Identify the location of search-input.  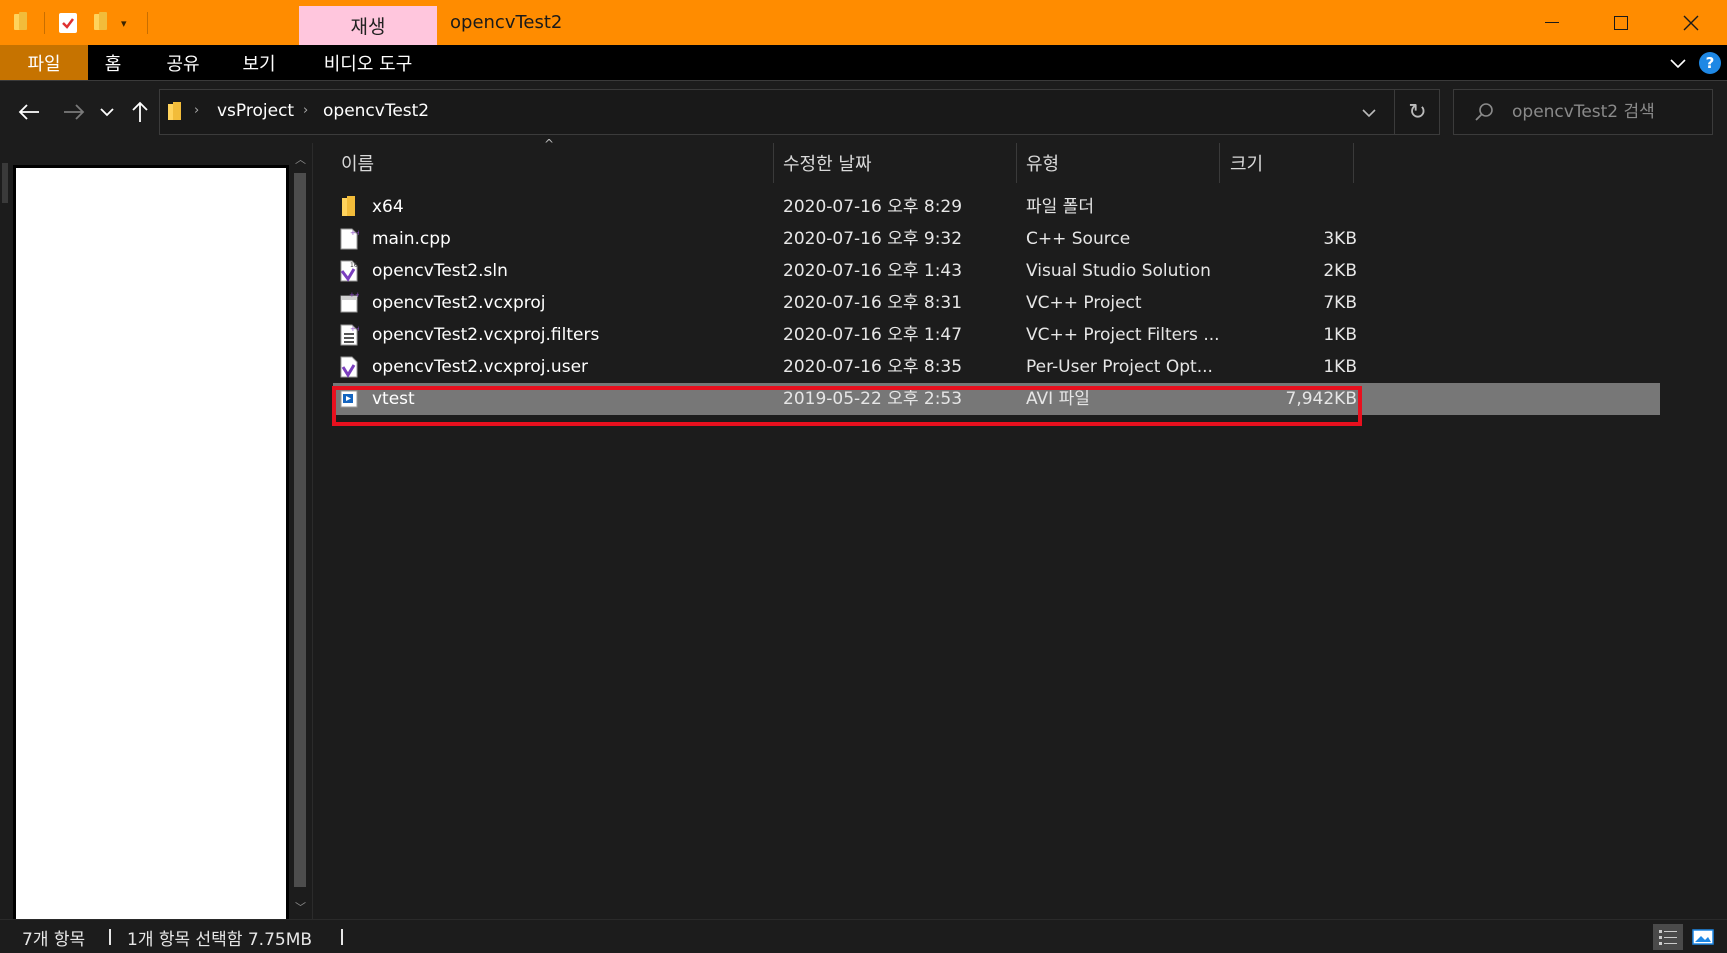
(1609, 112).